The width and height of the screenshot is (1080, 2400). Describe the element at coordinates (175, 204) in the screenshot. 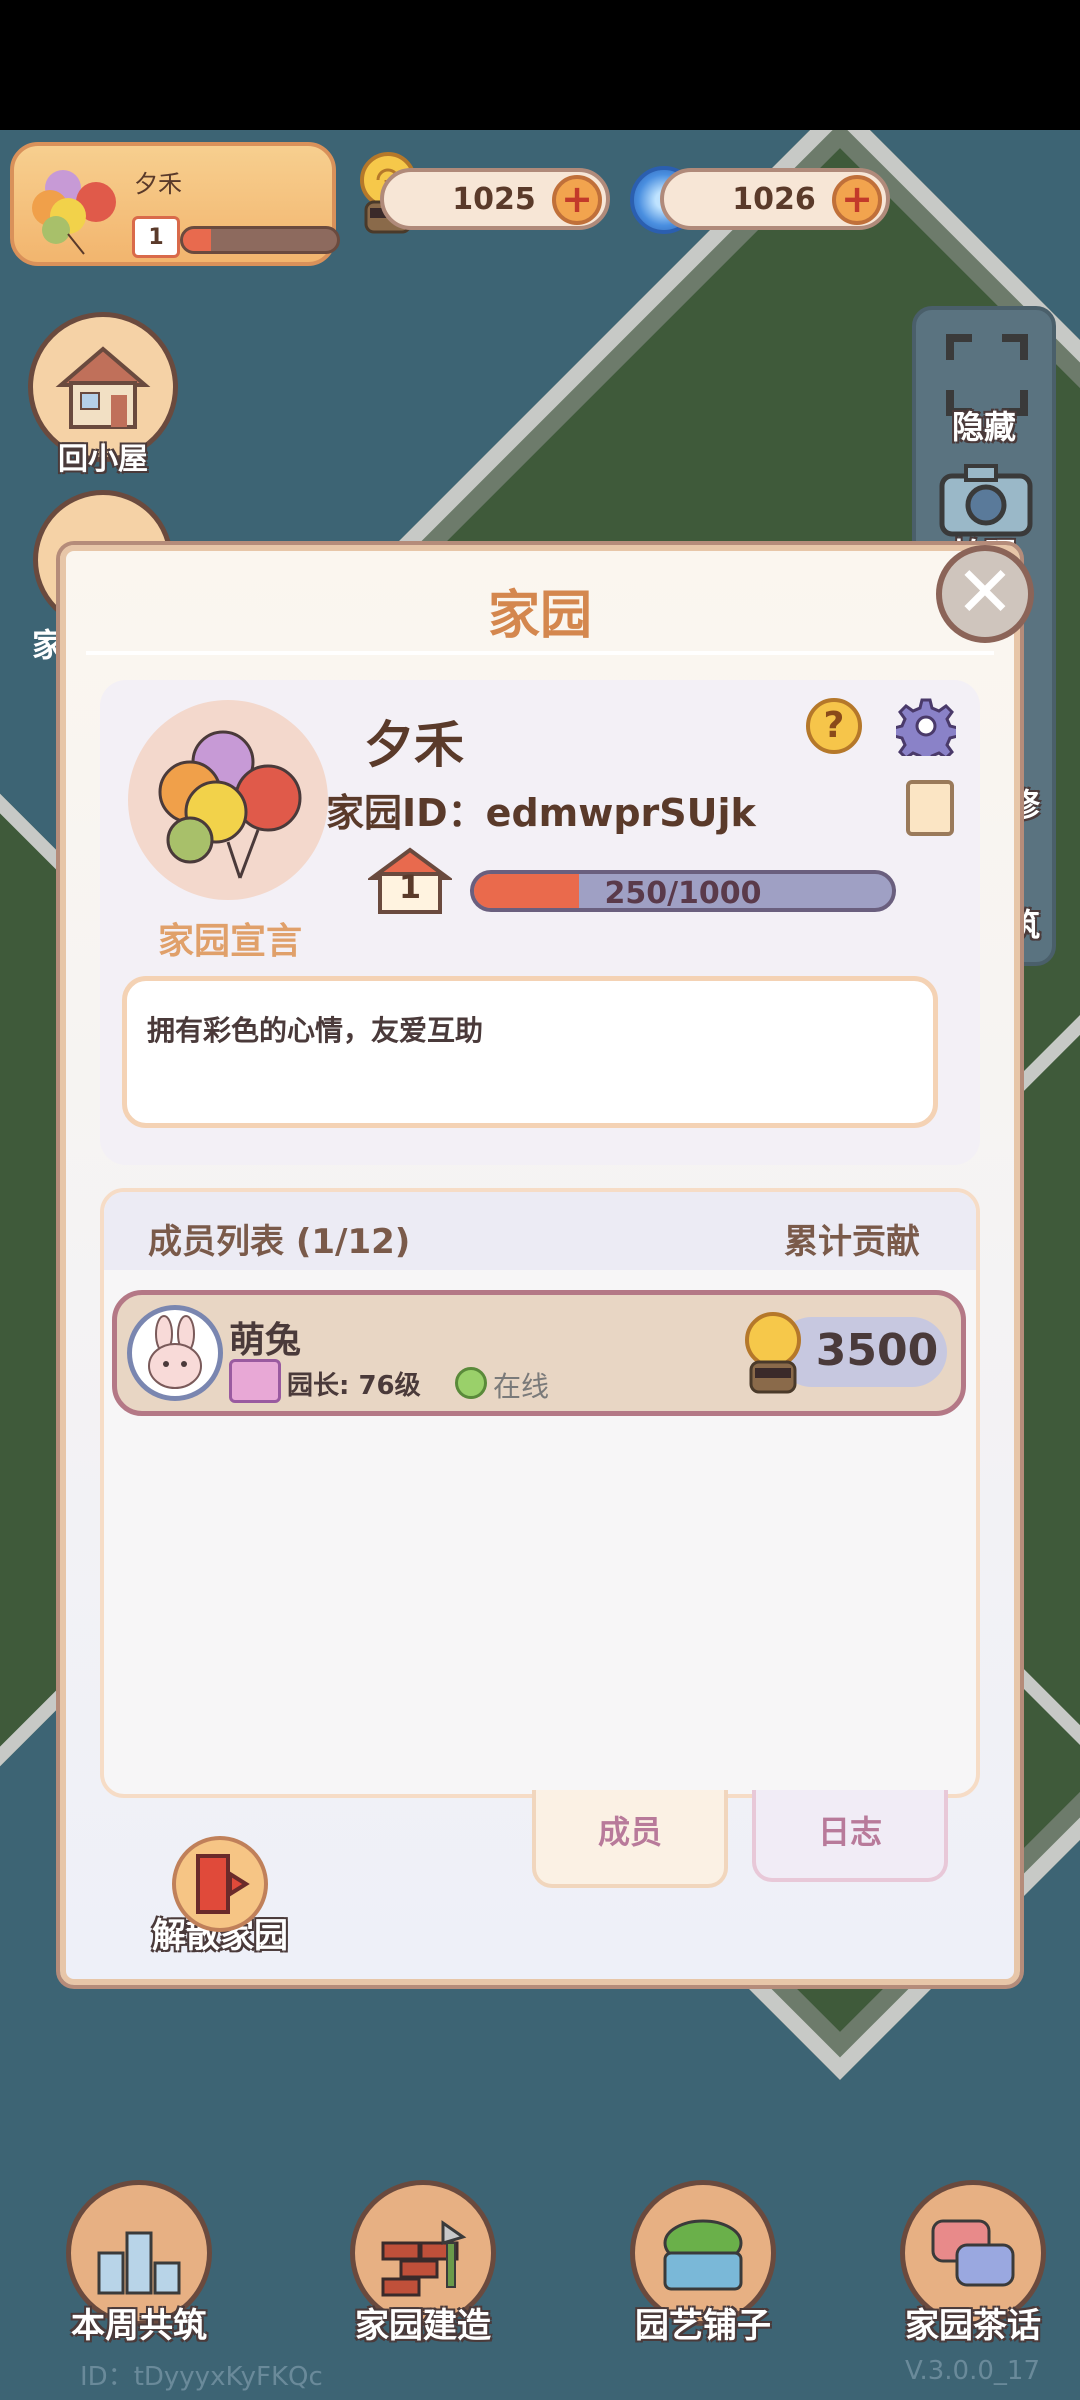

I see `profile-chip: 夕禾 1` at that location.